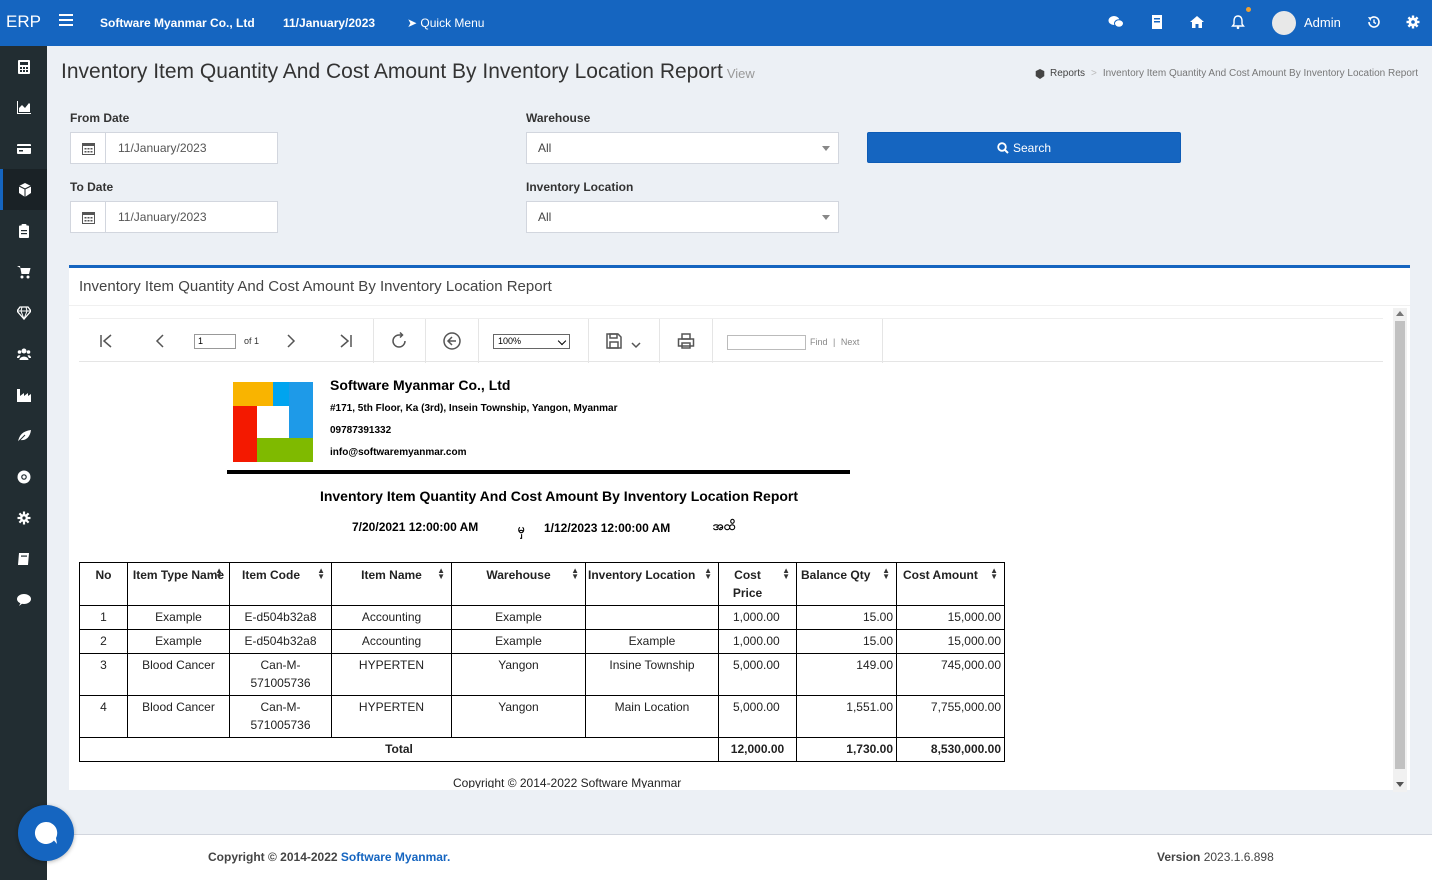  What do you see at coordinates (23, 476) in the screenshot?
I see `support-icon` at bounding box center [23, 476].